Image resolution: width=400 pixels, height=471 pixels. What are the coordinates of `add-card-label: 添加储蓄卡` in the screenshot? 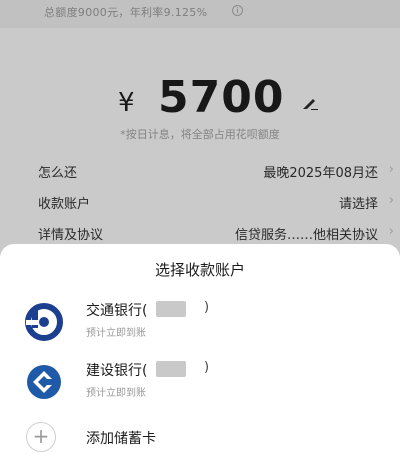 It's located at (121, 439).